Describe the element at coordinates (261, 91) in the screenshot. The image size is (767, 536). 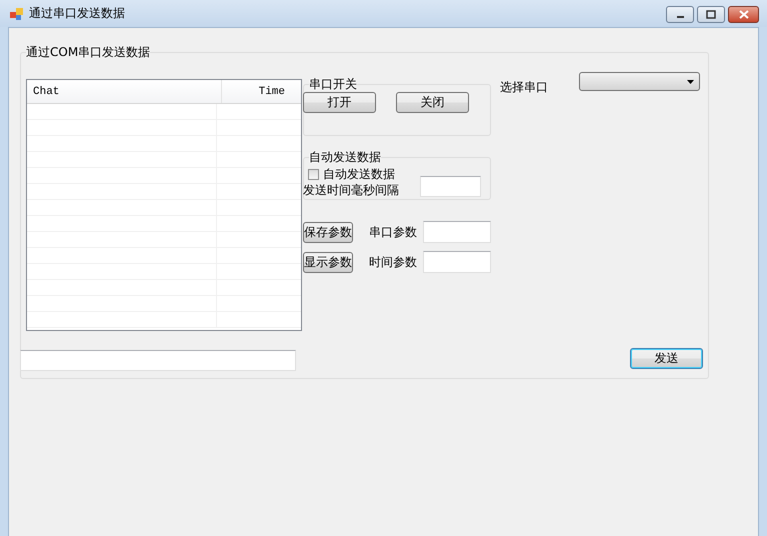
I see `column-header: Time` at that location.